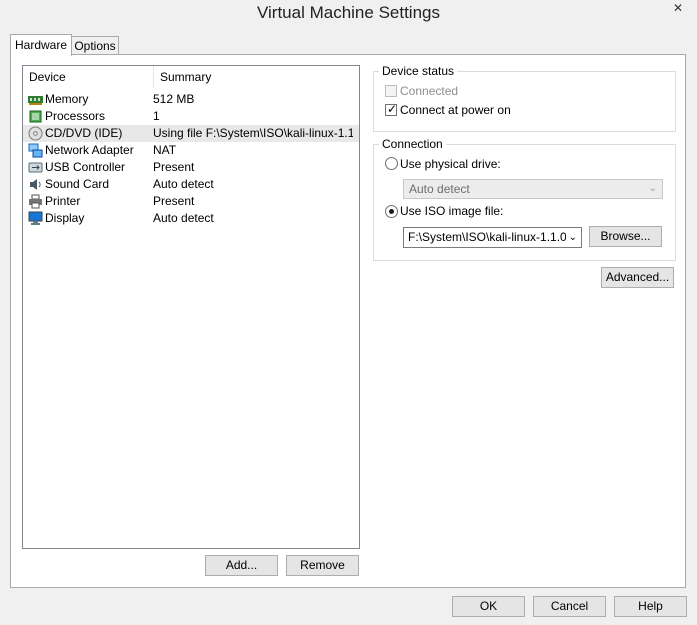 This screenshot has width=697, height=625. I want to click on device-row-usb-controller: USB Controller Present, so click(191, 167).